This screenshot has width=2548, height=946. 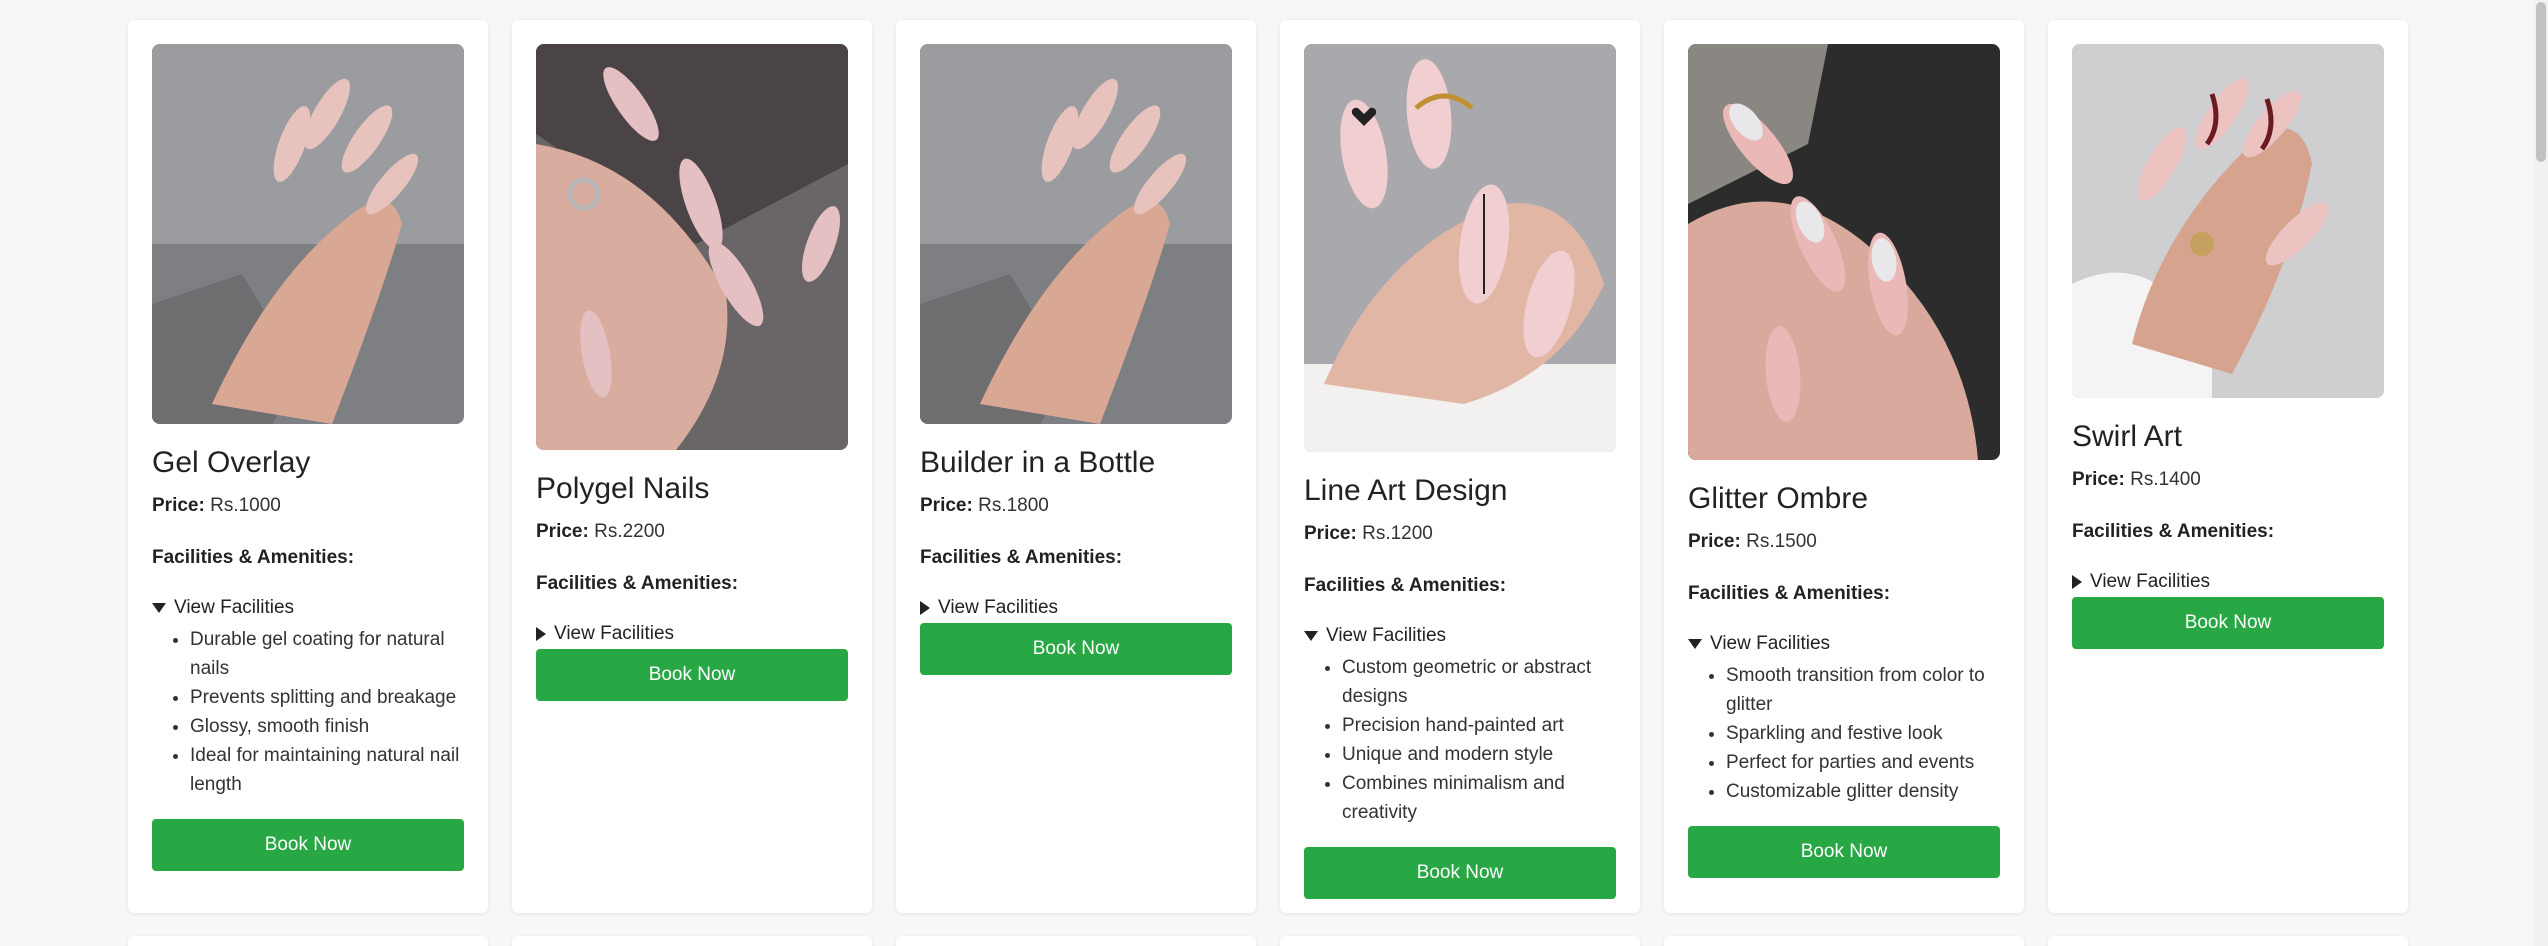 What do you see at coordinates (1479, 725) in the screenshot?
I see `list-item: Precision hand-painted art` at bounding box center [1479, 725].